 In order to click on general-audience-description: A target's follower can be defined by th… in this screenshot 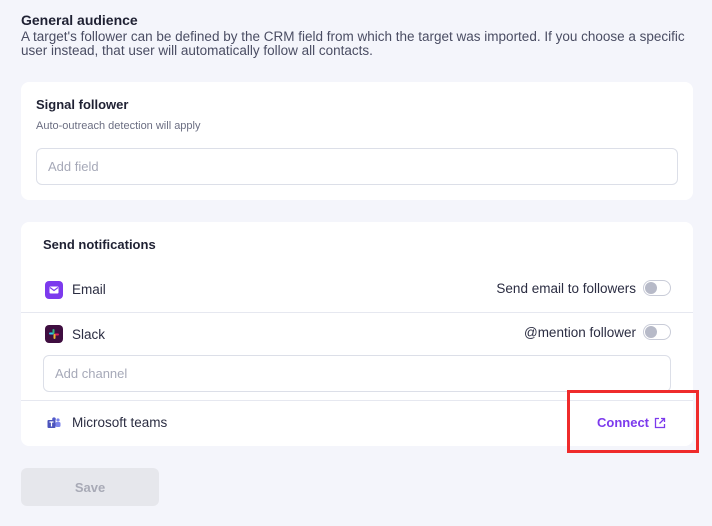, I will do `click(353, 43)`.